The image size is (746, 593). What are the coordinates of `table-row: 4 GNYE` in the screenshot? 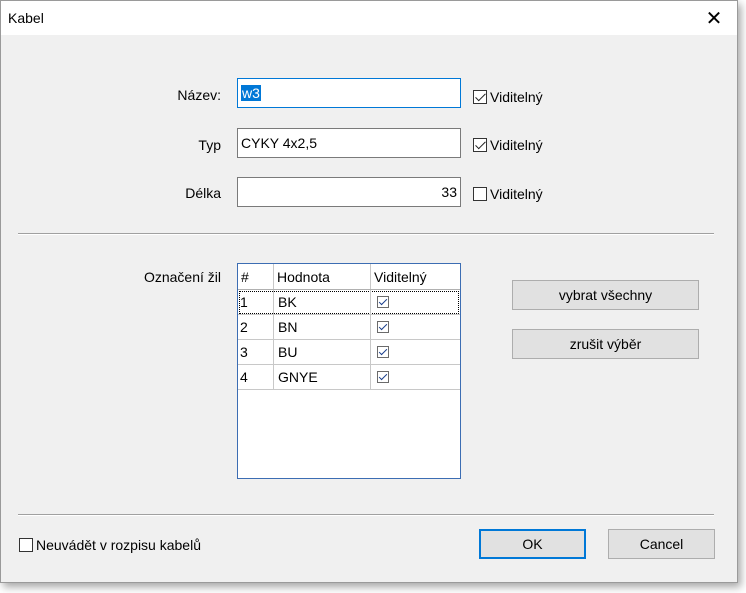 It's located at (349, 377).